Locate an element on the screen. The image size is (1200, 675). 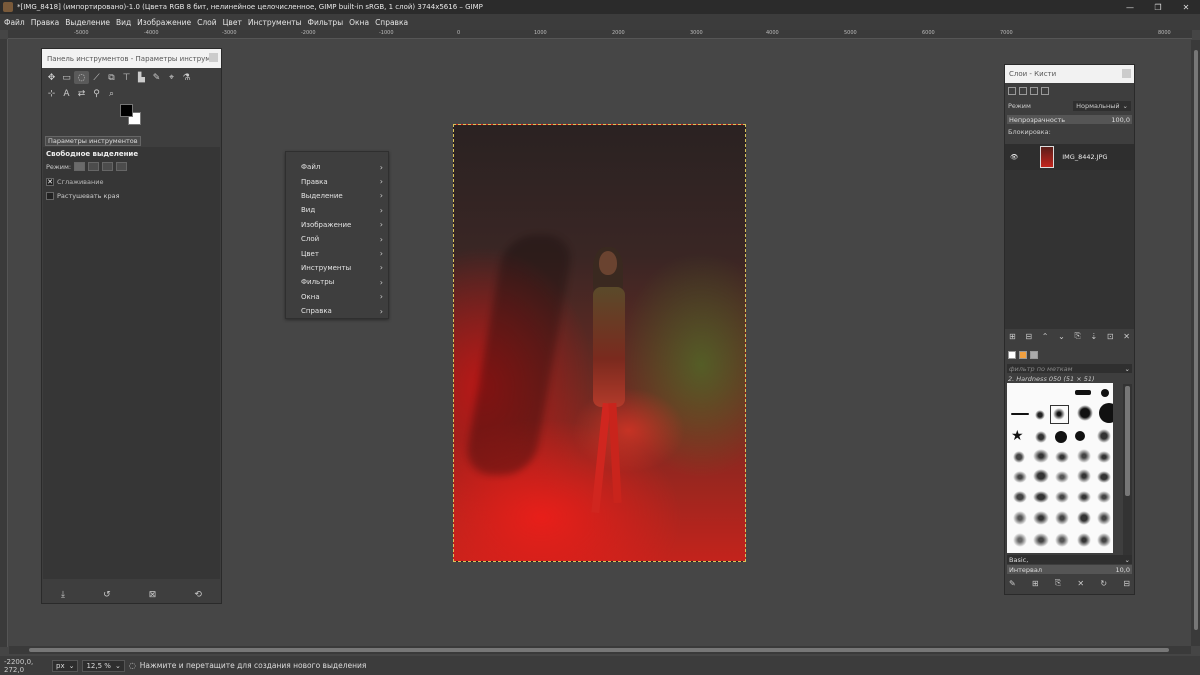
paintbrush-tool-icon: ✎ is located at coordinates (156, 77).